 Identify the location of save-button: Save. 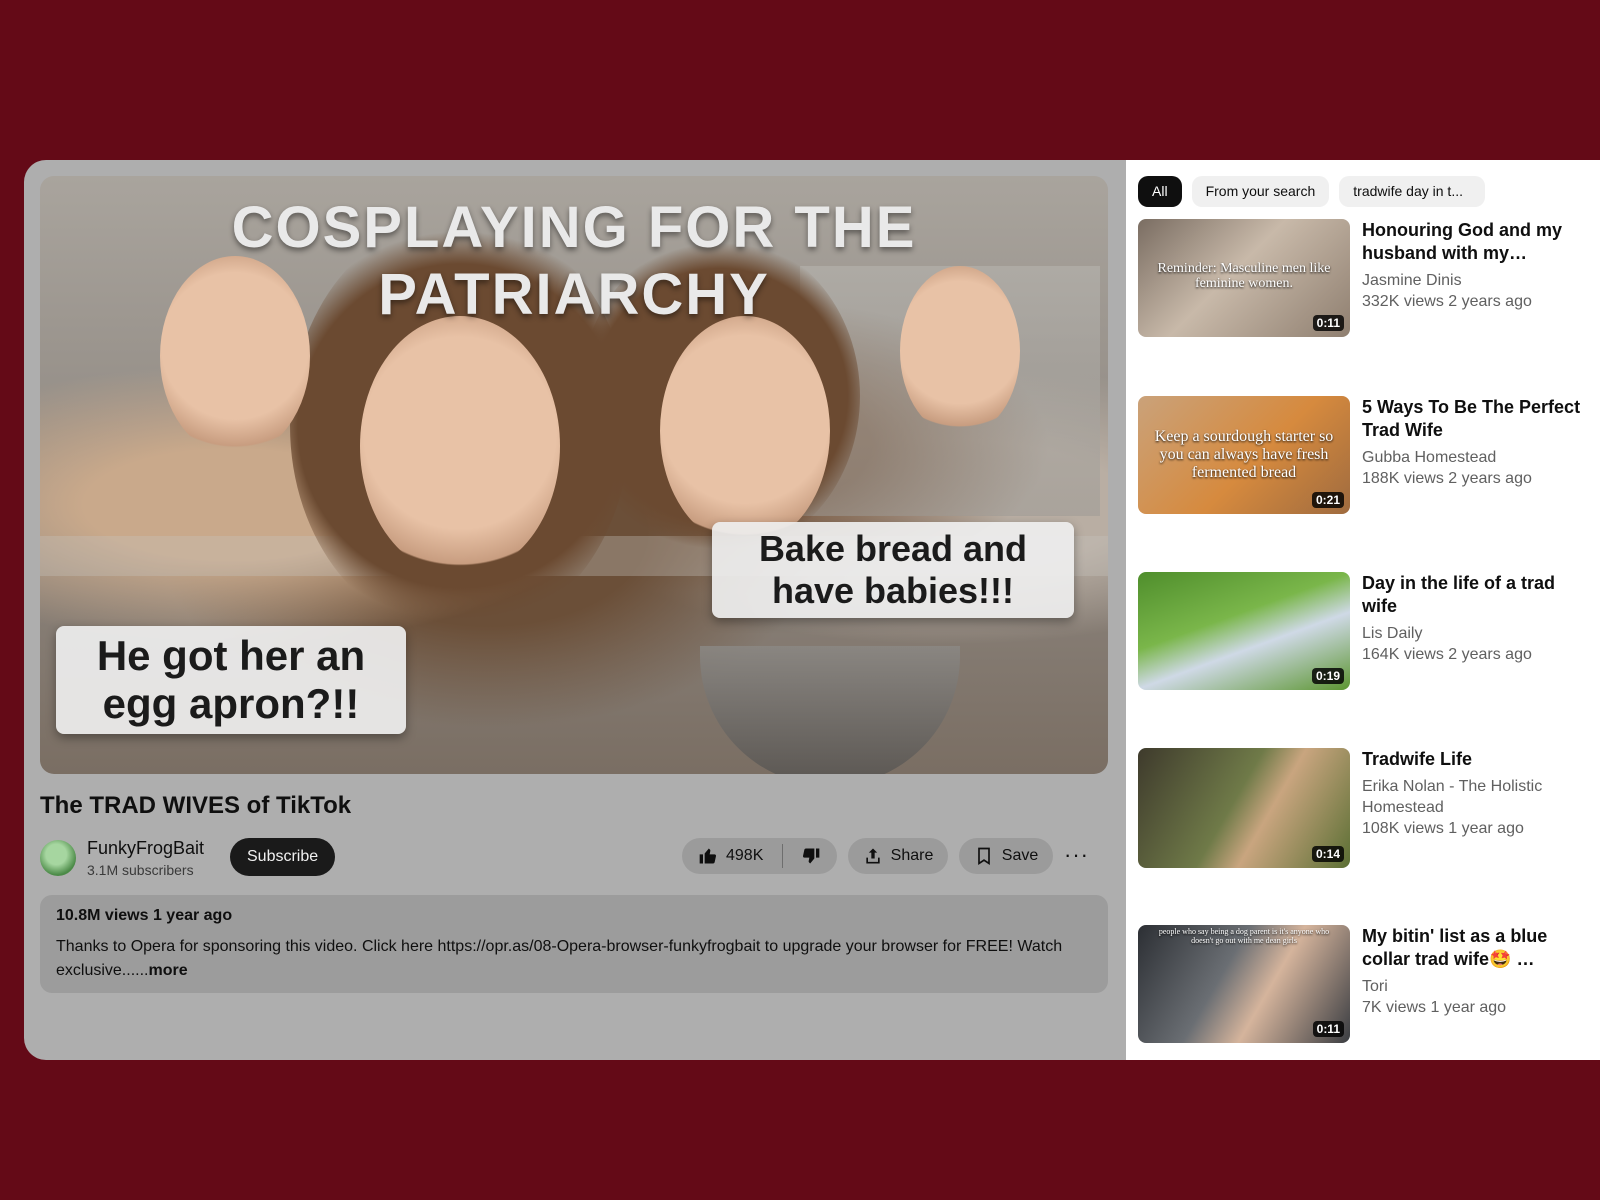
(1006, 856).